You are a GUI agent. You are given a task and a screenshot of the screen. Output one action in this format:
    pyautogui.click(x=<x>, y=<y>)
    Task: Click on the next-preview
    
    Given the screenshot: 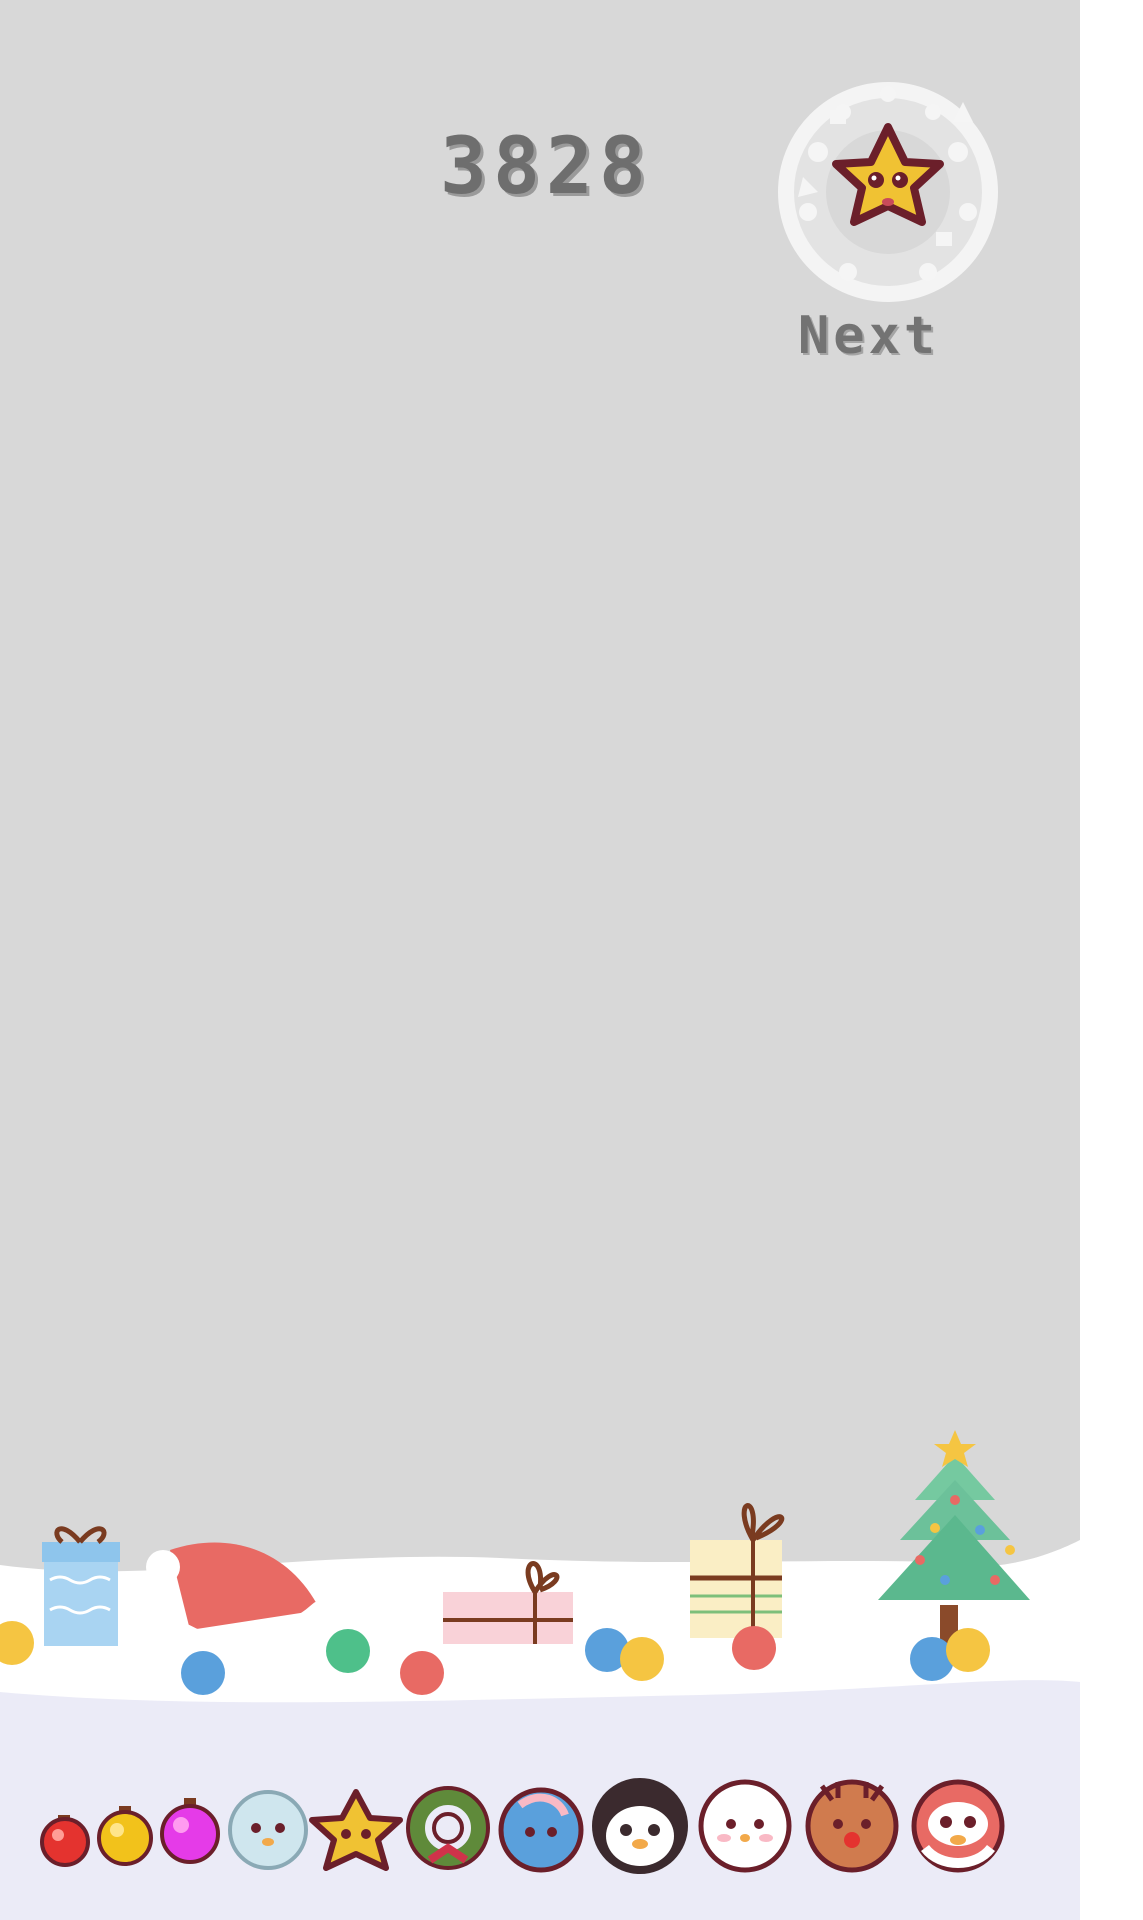 What is the action you would take?
    pyautogui.click(x=888, y=192)
    